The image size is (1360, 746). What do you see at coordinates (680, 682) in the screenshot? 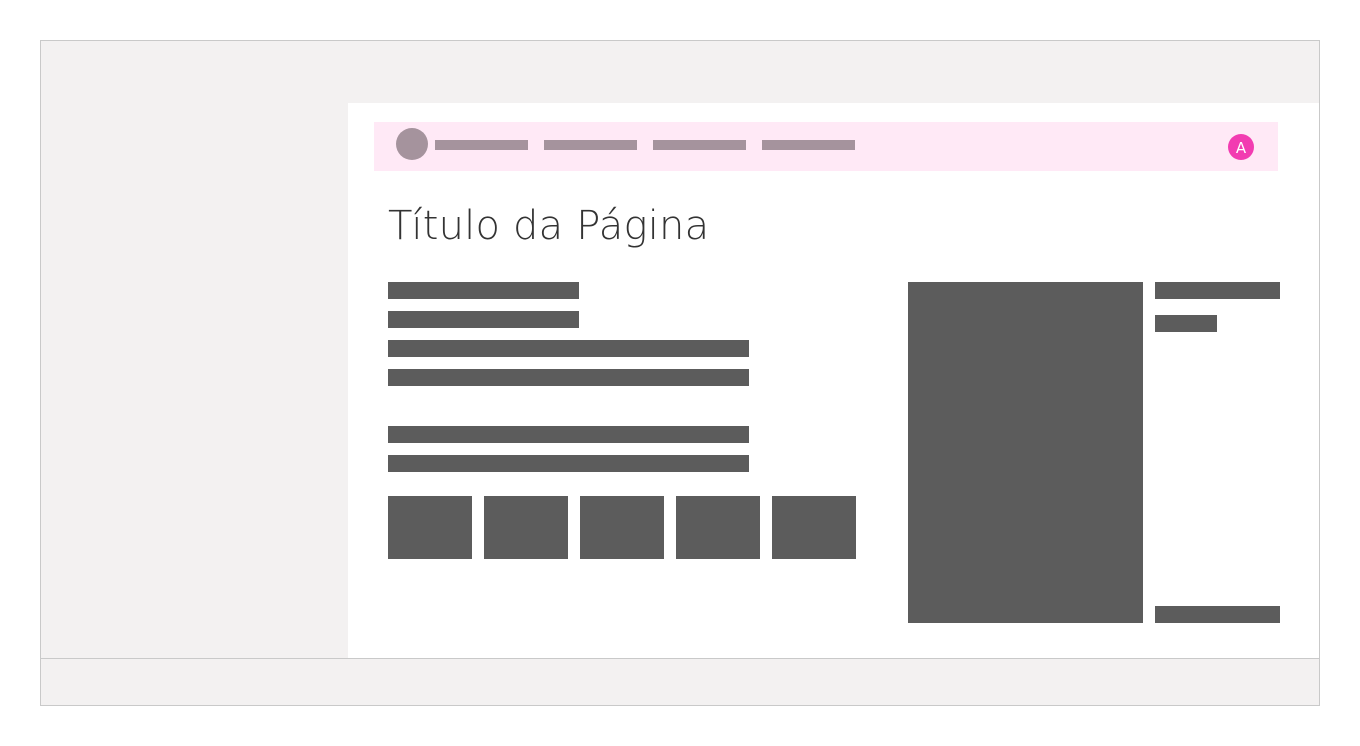
I see `app-footer-bar` at bounding box center [680, 682].